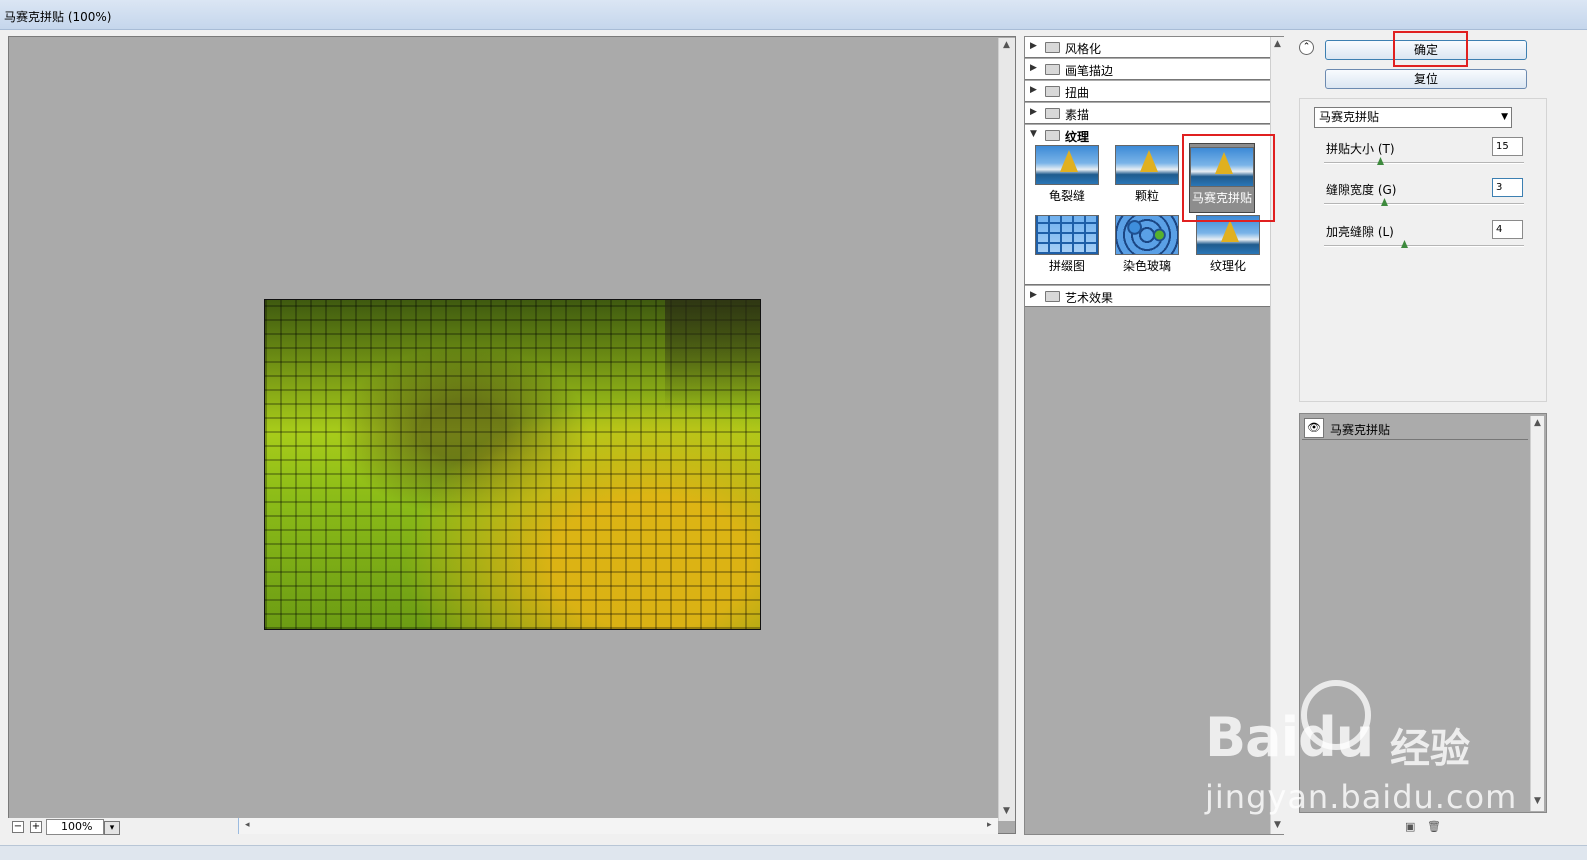 This screenshot has height=860, width=1587. I want to click on grout-width-slider-track, so click(1424, 204).